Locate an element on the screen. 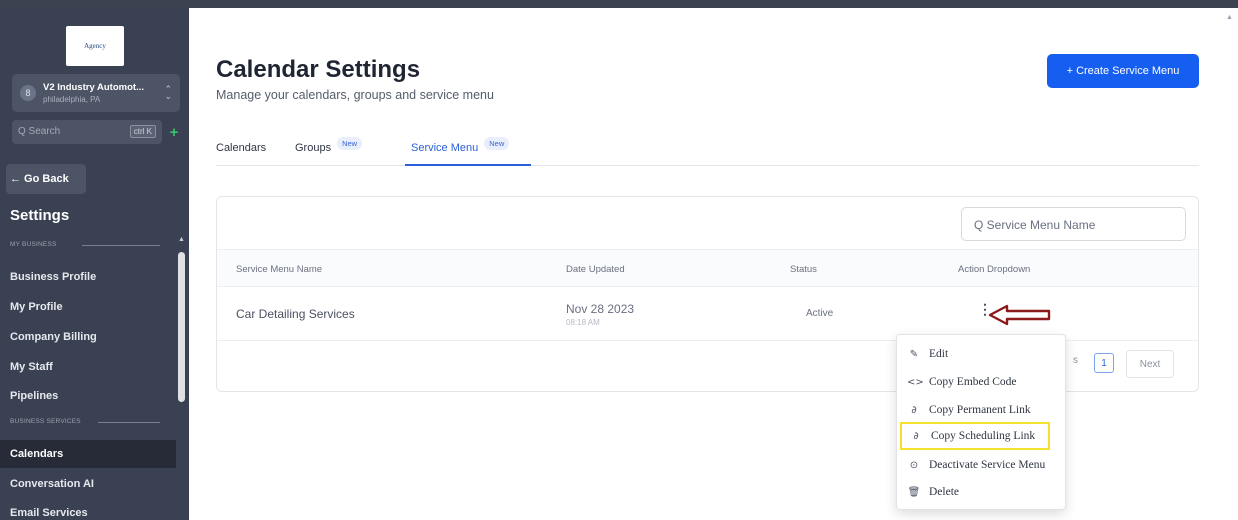  sidebar-scrollbar: ▲ is located at coordinates (182, 378).